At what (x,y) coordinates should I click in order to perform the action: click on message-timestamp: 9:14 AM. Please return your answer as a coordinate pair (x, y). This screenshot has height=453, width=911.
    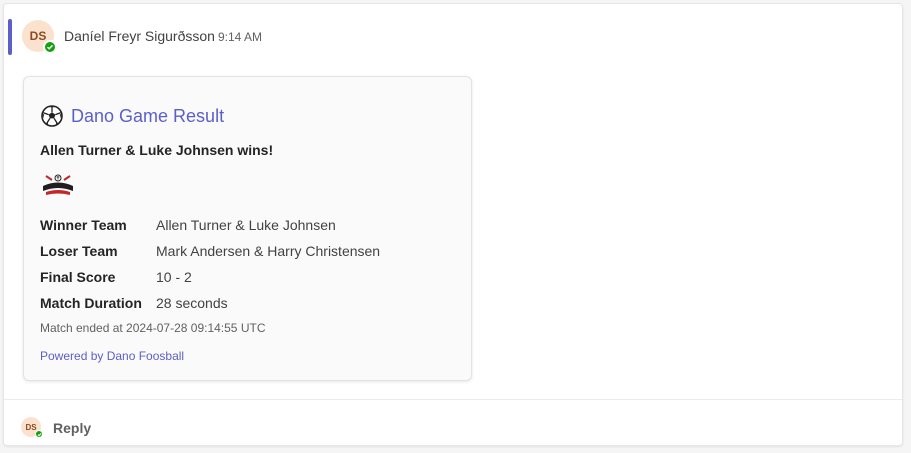
    Looking at the image, I should click on (240, 37).